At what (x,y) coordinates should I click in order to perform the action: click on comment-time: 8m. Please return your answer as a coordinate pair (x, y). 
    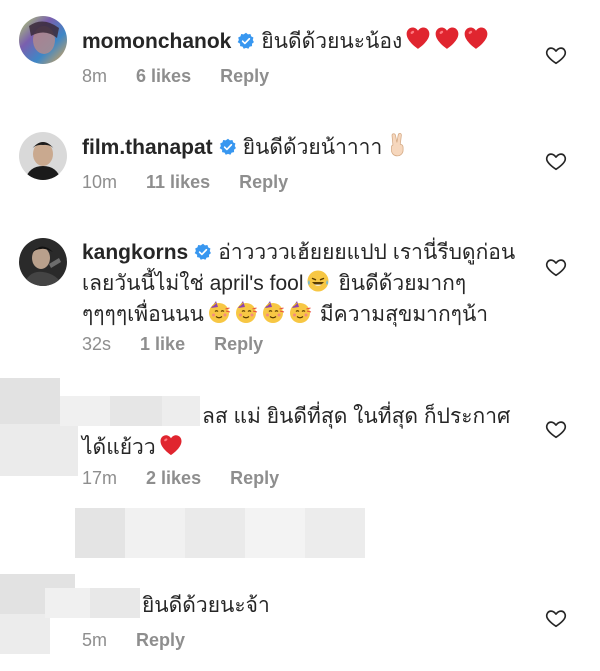
    Looking at the image, I should click on (95, 76).